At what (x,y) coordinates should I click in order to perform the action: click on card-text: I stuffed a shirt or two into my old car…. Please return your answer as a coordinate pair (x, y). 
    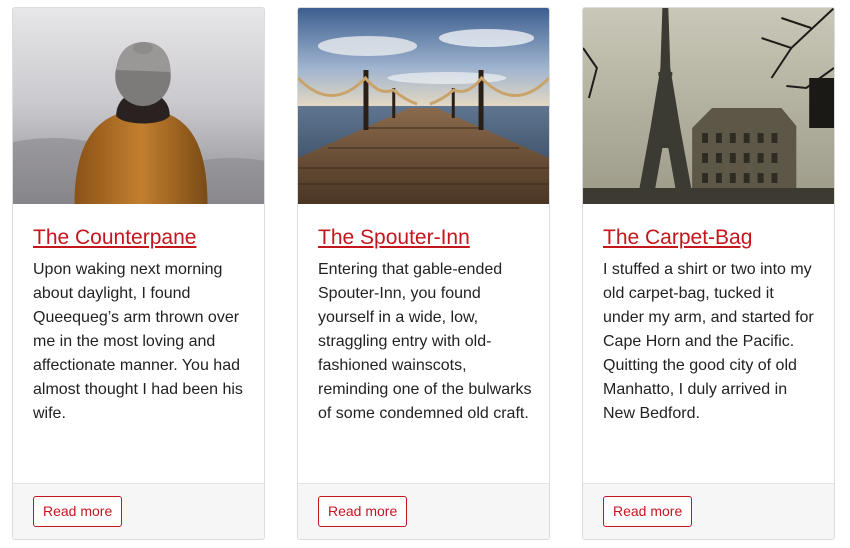
    Looking at the image, I should click on (708, 341).